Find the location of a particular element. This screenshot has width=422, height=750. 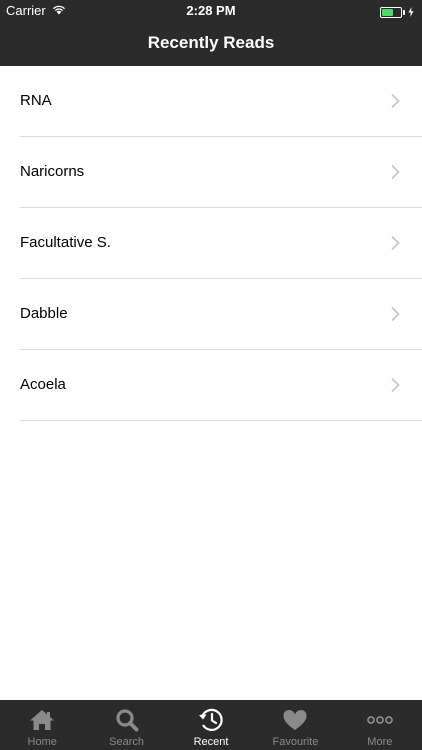

list-item-label: Facultative S. is located at coordinates (65, 242).